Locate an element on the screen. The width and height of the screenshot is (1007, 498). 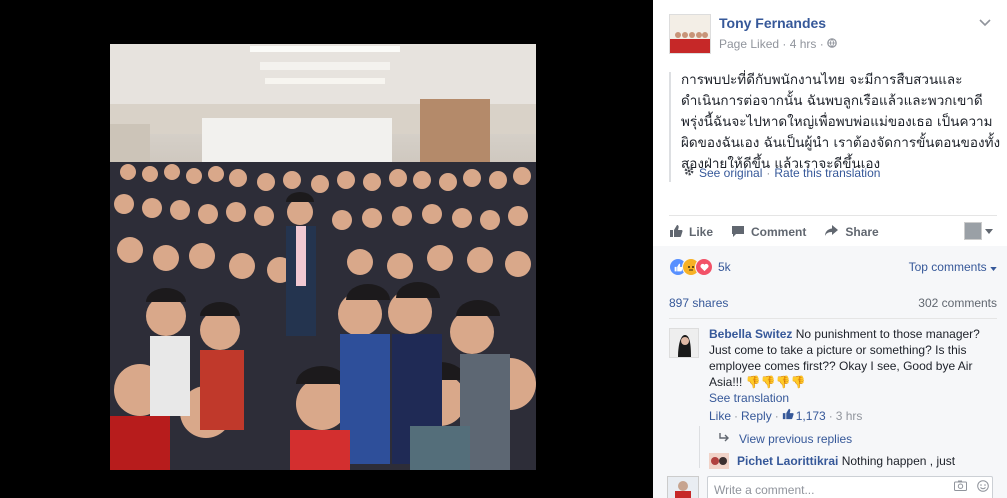
view-previous-replies-link: View previous replies is located at coordinates (785, 439).